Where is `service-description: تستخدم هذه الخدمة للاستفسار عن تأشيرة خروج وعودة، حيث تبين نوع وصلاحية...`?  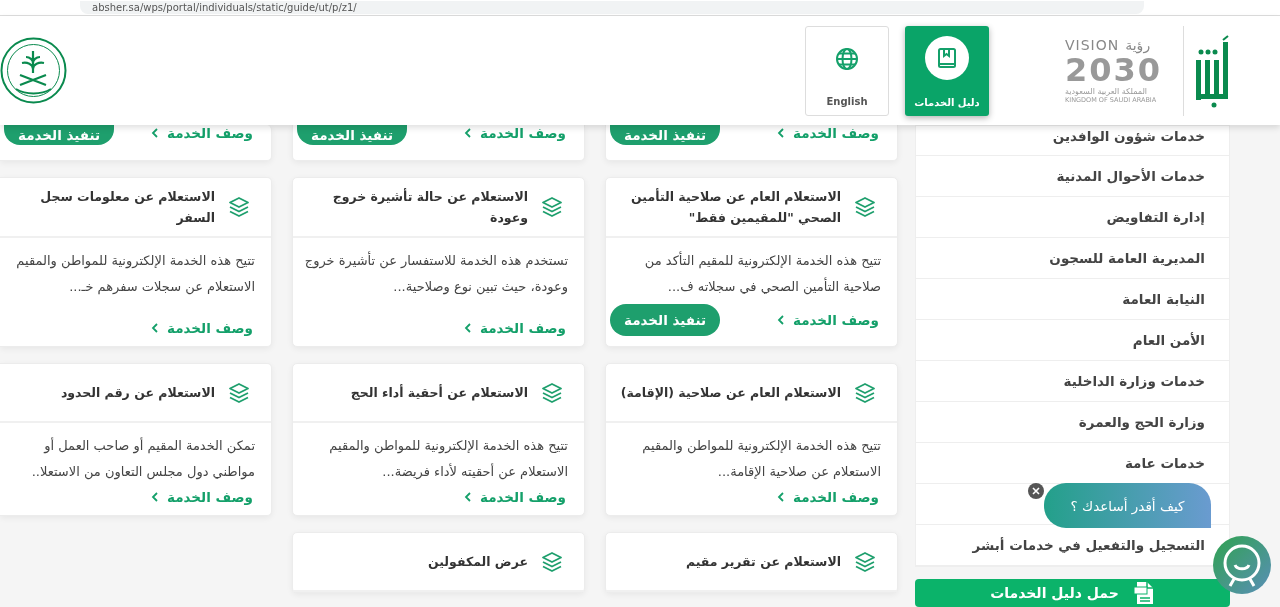
service-description: تستخدم هذه الخدمة للاستفسار عن تأشيرة خروج وعودة، حيث تبين نوع وصلاحية... is located at coordinates (436, 273).